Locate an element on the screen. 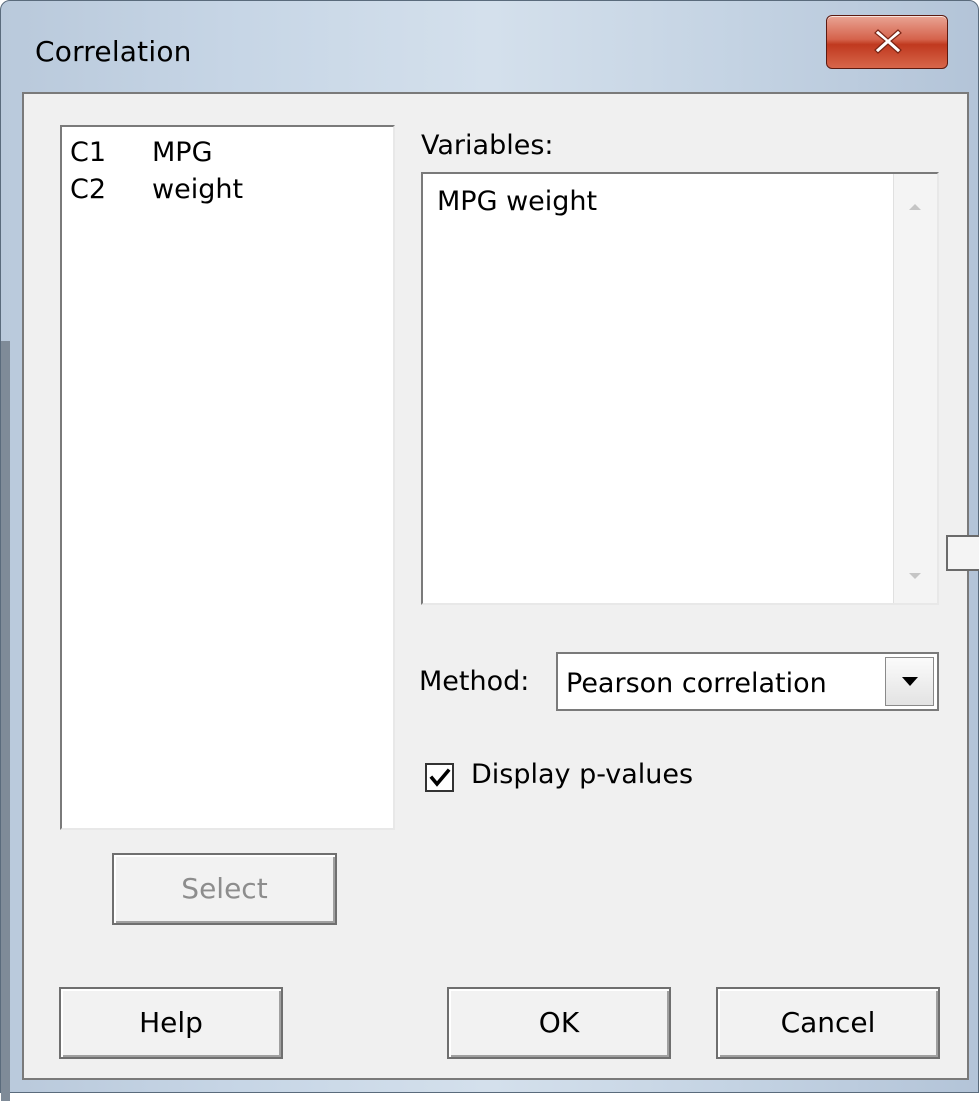  title-bar: Correlation is located at coordinates (490, 47).